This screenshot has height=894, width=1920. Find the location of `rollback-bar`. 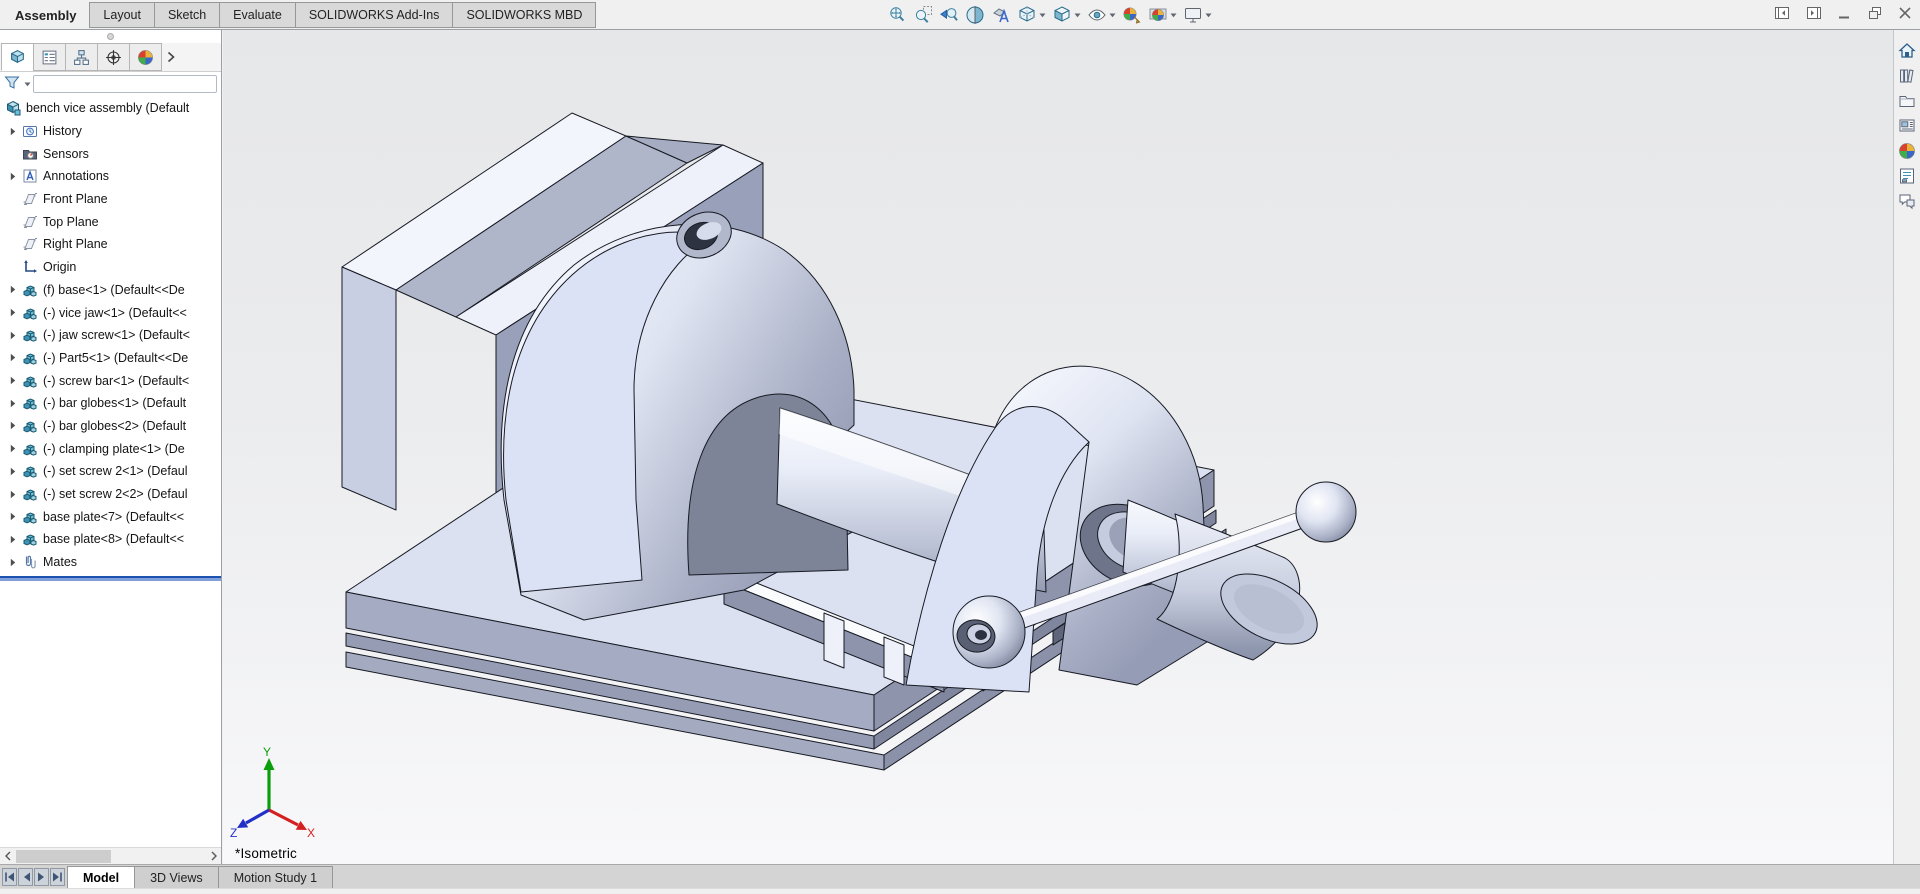

rollback-bar is located at coordinates (110, 579).